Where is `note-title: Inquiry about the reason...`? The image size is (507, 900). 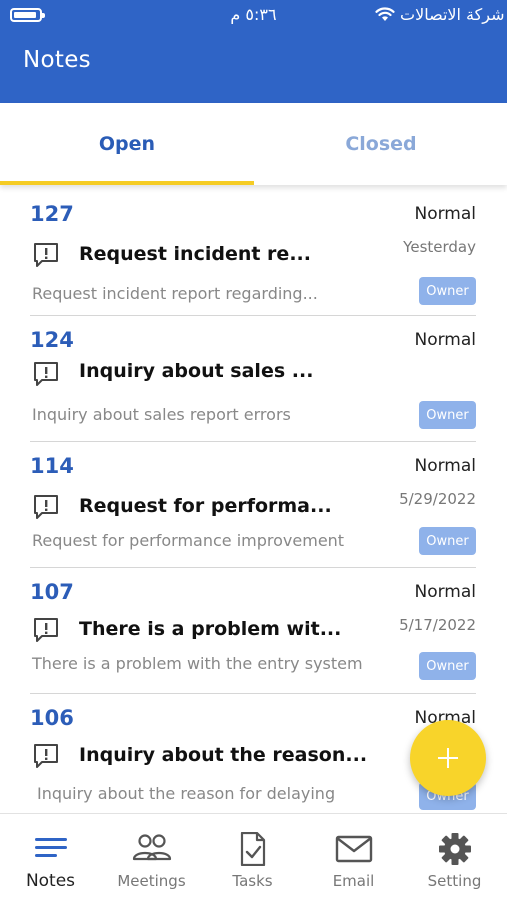
note-title: Inquiry about the reason... is located at coordinates (223, 755).